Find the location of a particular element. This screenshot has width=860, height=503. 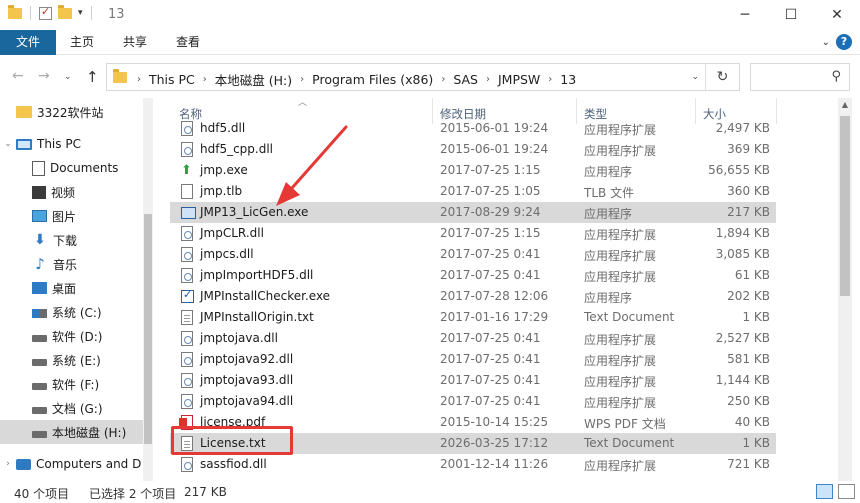

nav-item-drive-c: 系统 (C:) is located at coordinates (71, 312).